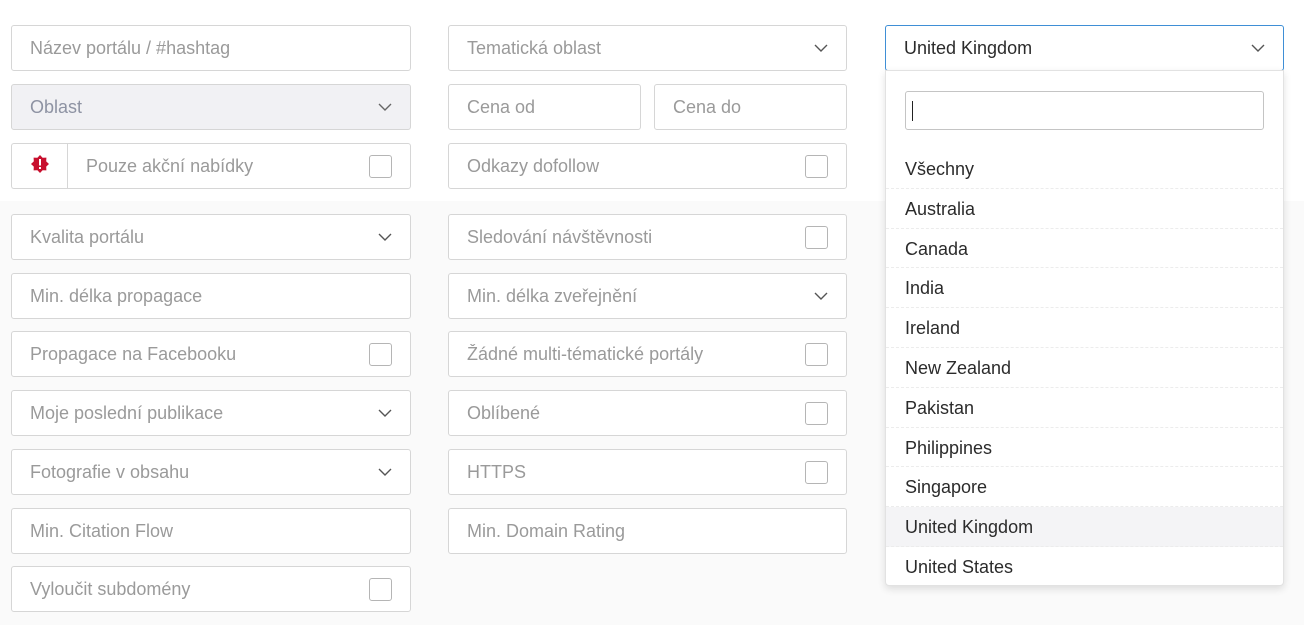 This screenshot has width=1304, height=625. I want to click on photos-in-content-select: Fotografie v obsahu, so click(211, 472).